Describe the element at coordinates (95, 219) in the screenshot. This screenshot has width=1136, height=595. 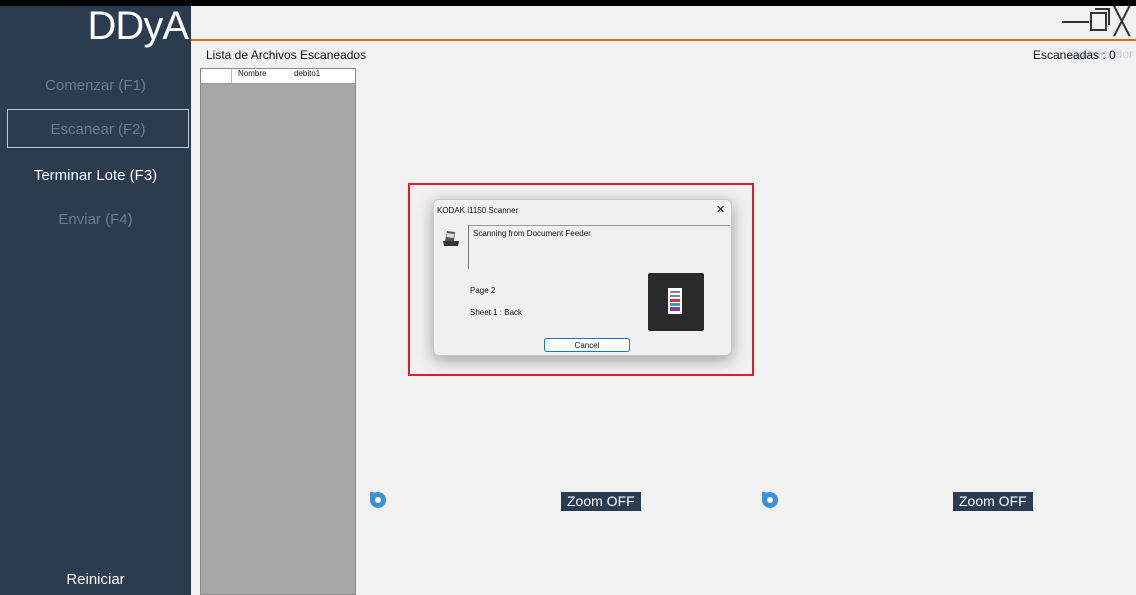
I see `sidebar-item-enviar: Enviar (F4)` at that location.